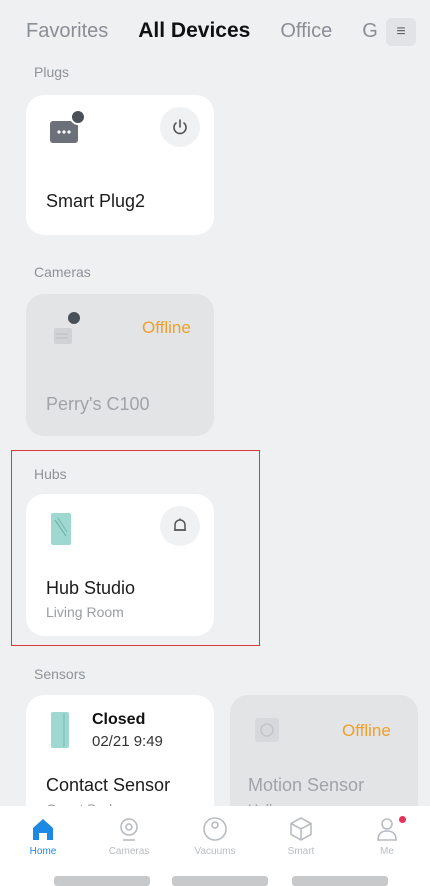 This screenshot has height=886, width=430. Describe the element at coordinates (67, 31) in the screenshot. I see `tab-favorites: Favorites` at that location.